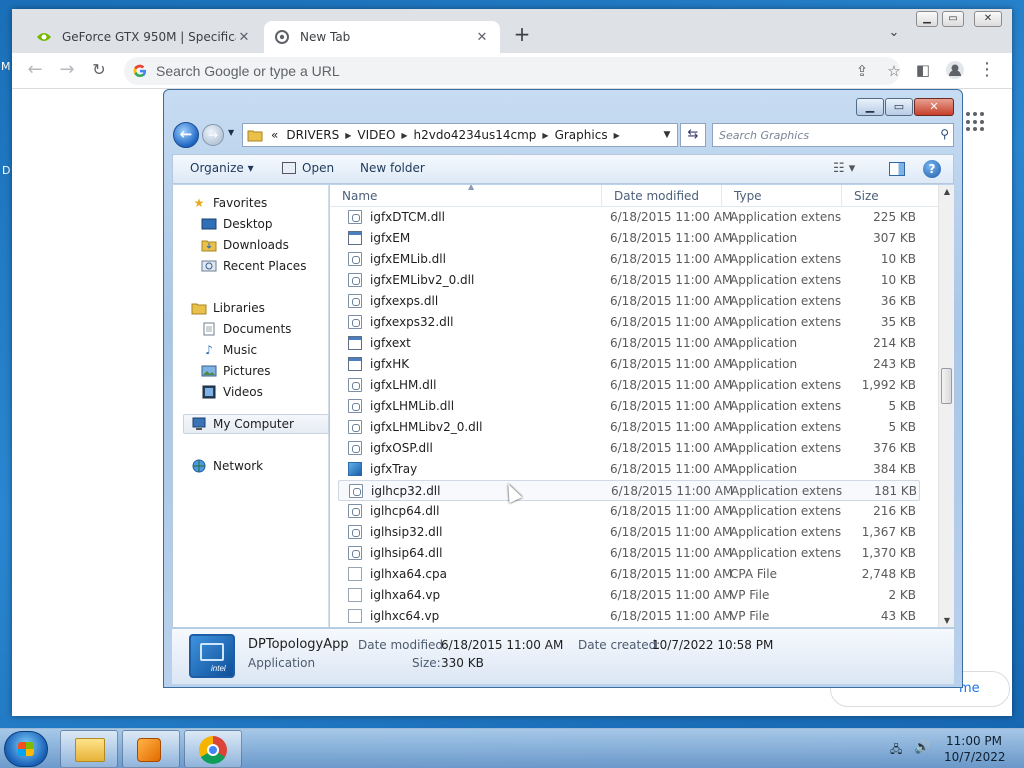 This screenshot has width=1024, height=768. What do you see at coordinates (308, 168) in the screenshot?
I see `open-button: Open` at bounding box center [308, 168].